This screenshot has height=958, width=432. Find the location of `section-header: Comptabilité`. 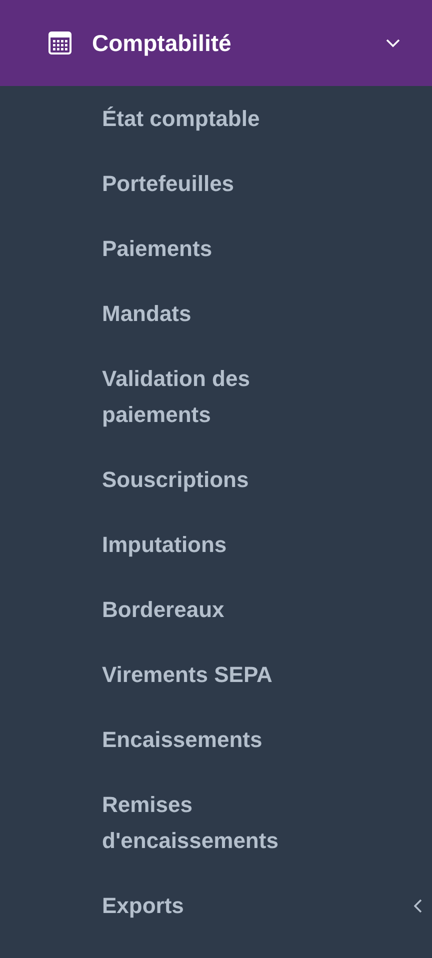

section-header: Comptabilité is located at coordinates (216, 43).